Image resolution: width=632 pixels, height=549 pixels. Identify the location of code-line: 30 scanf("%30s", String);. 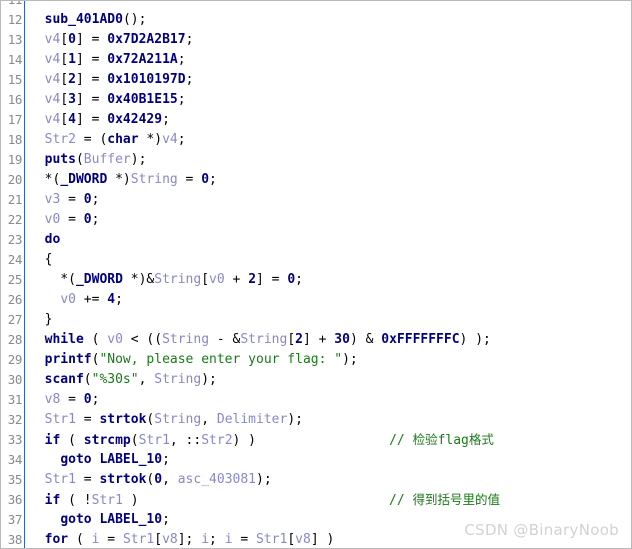
(316, 380).